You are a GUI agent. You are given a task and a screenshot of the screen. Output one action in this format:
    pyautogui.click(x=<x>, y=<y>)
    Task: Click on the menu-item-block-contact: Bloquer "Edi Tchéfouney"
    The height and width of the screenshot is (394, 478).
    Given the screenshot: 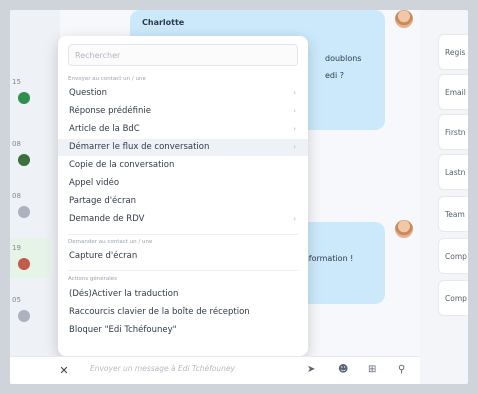 What is the action you would take?
    pyautogui.click(x=183, y=330)
    